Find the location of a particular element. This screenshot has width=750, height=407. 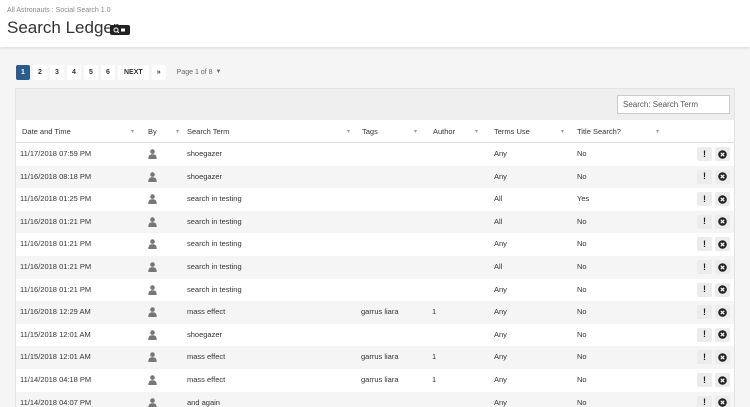

next-page-button: NEXT is located at coordinates (133, 72).